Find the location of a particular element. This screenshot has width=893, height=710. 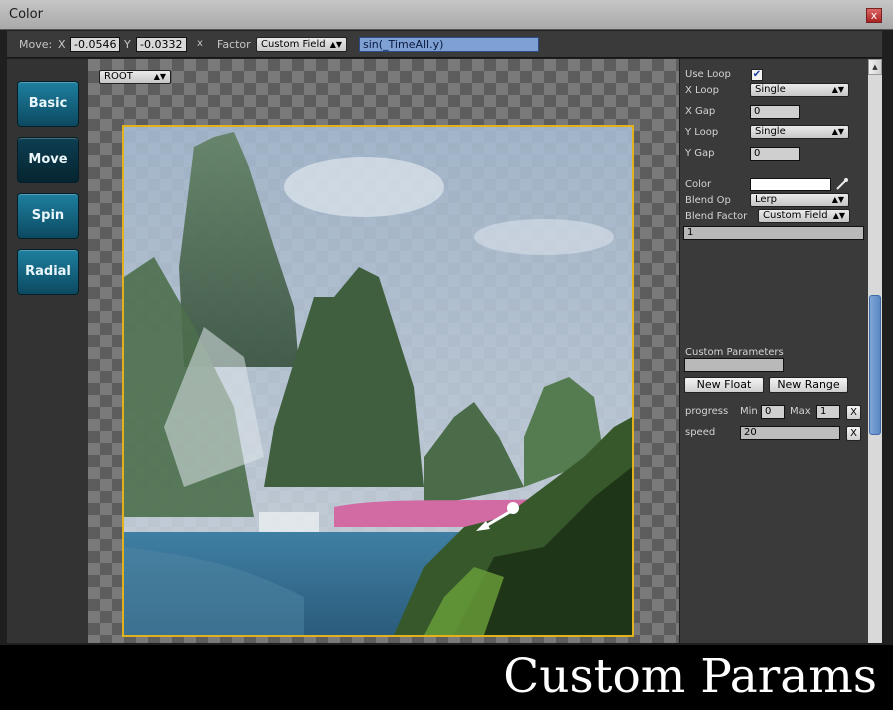

scroll-up-icon: ▲ is located at coordinates (875, 67).